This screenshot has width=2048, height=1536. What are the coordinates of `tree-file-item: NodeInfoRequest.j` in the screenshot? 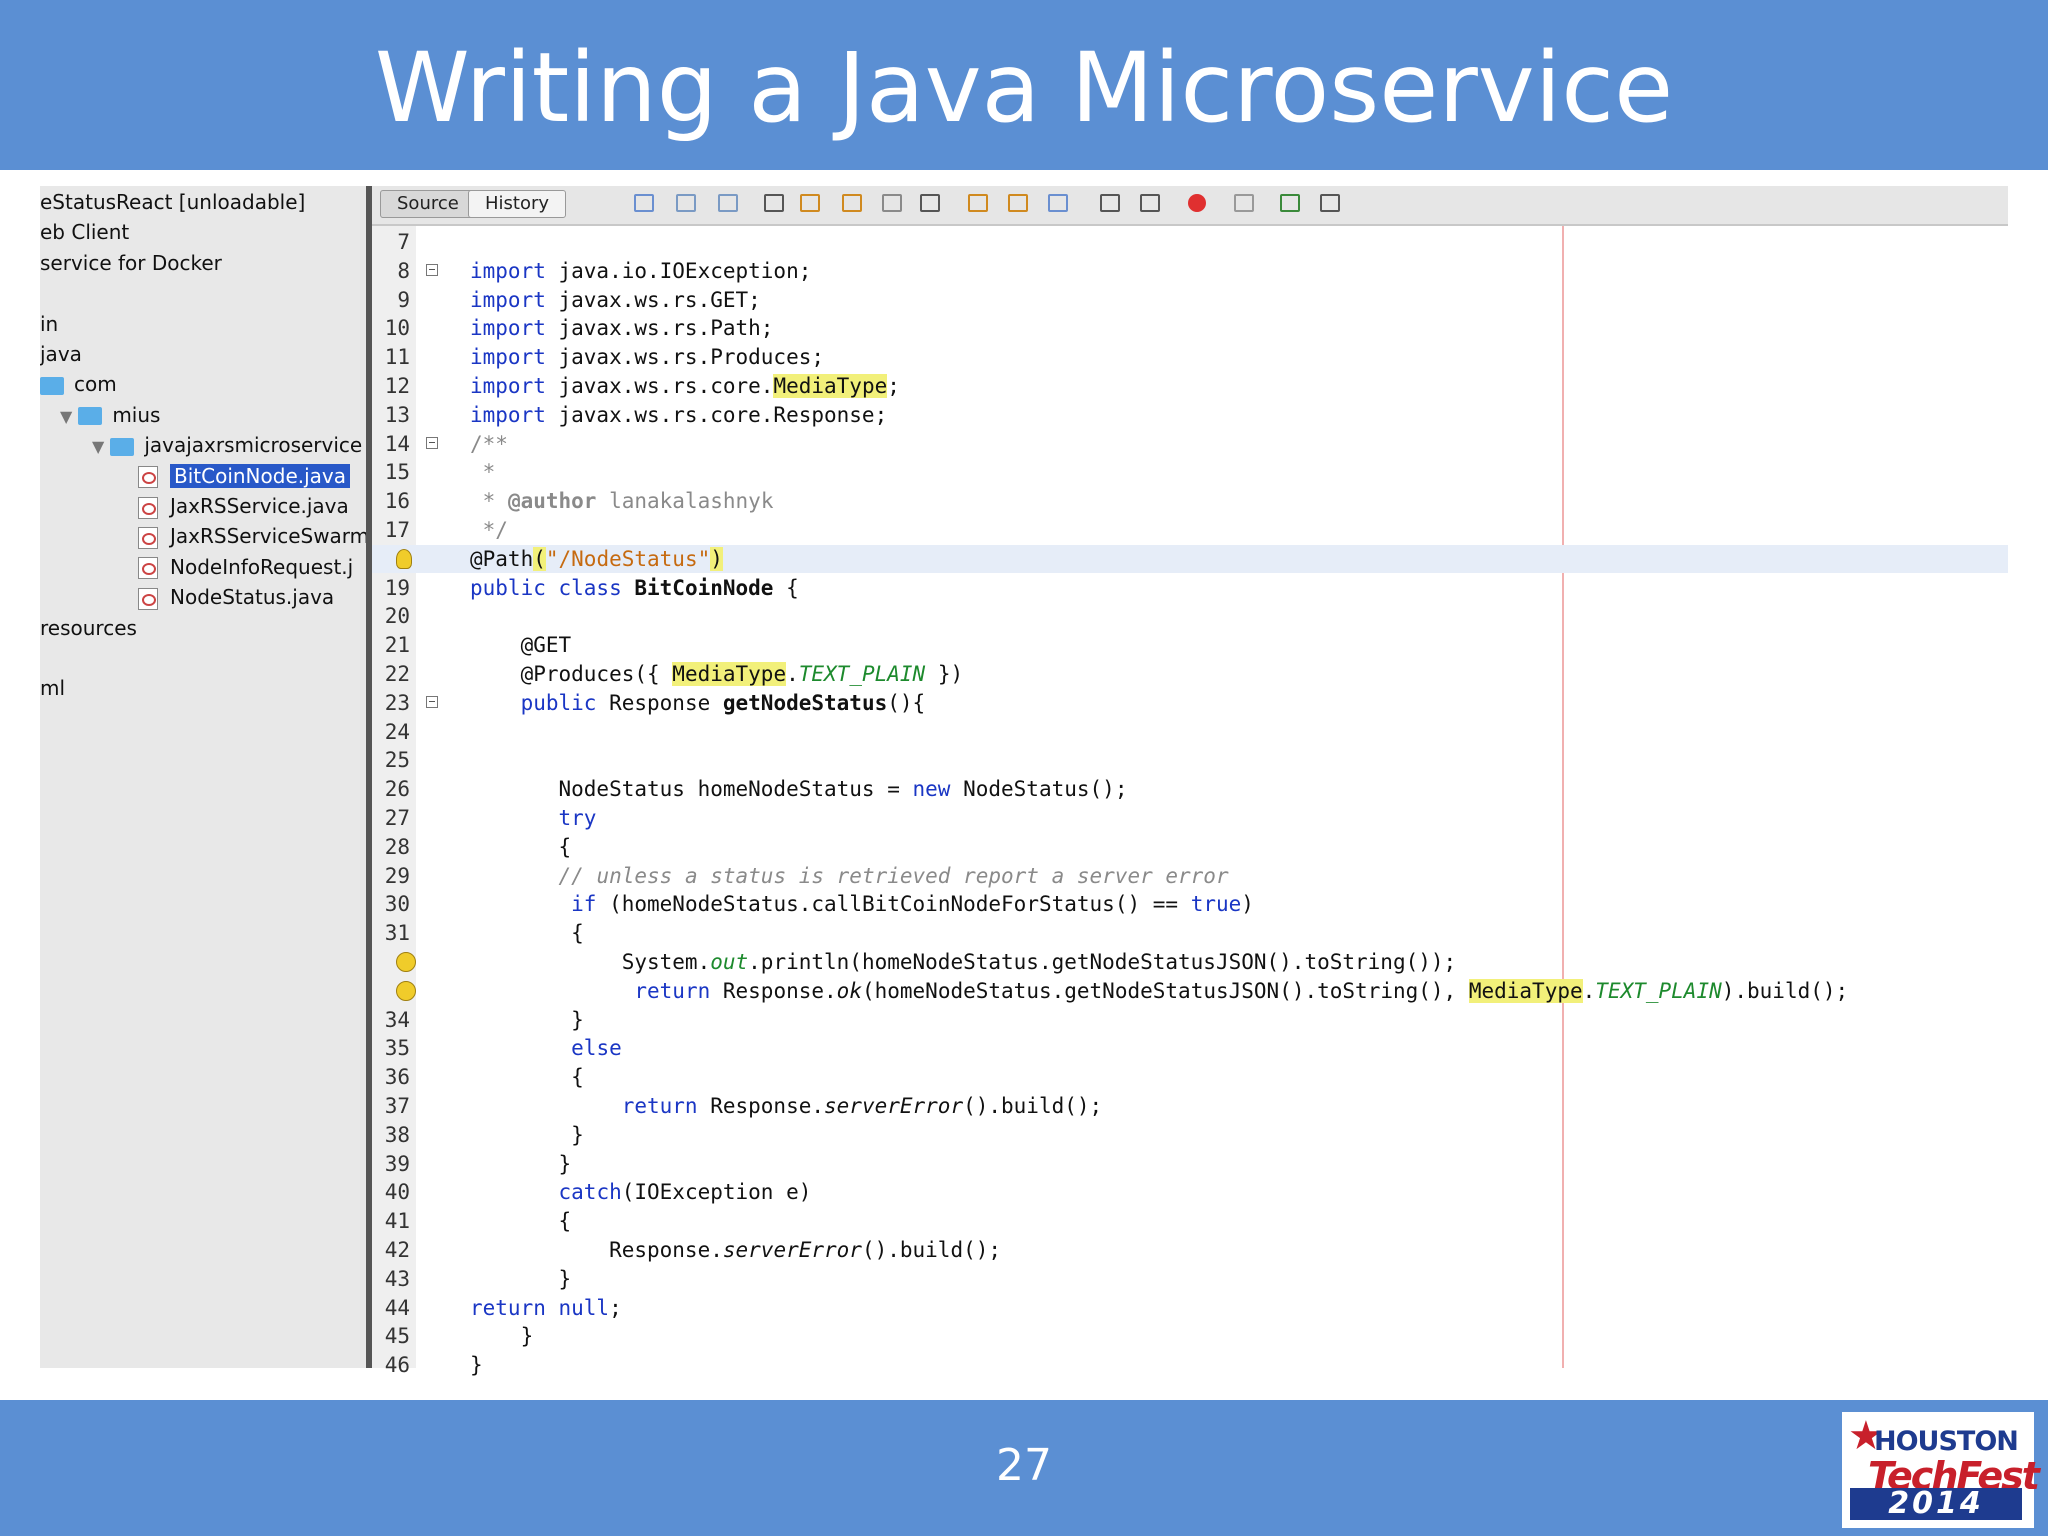 It's located at (245, 567).